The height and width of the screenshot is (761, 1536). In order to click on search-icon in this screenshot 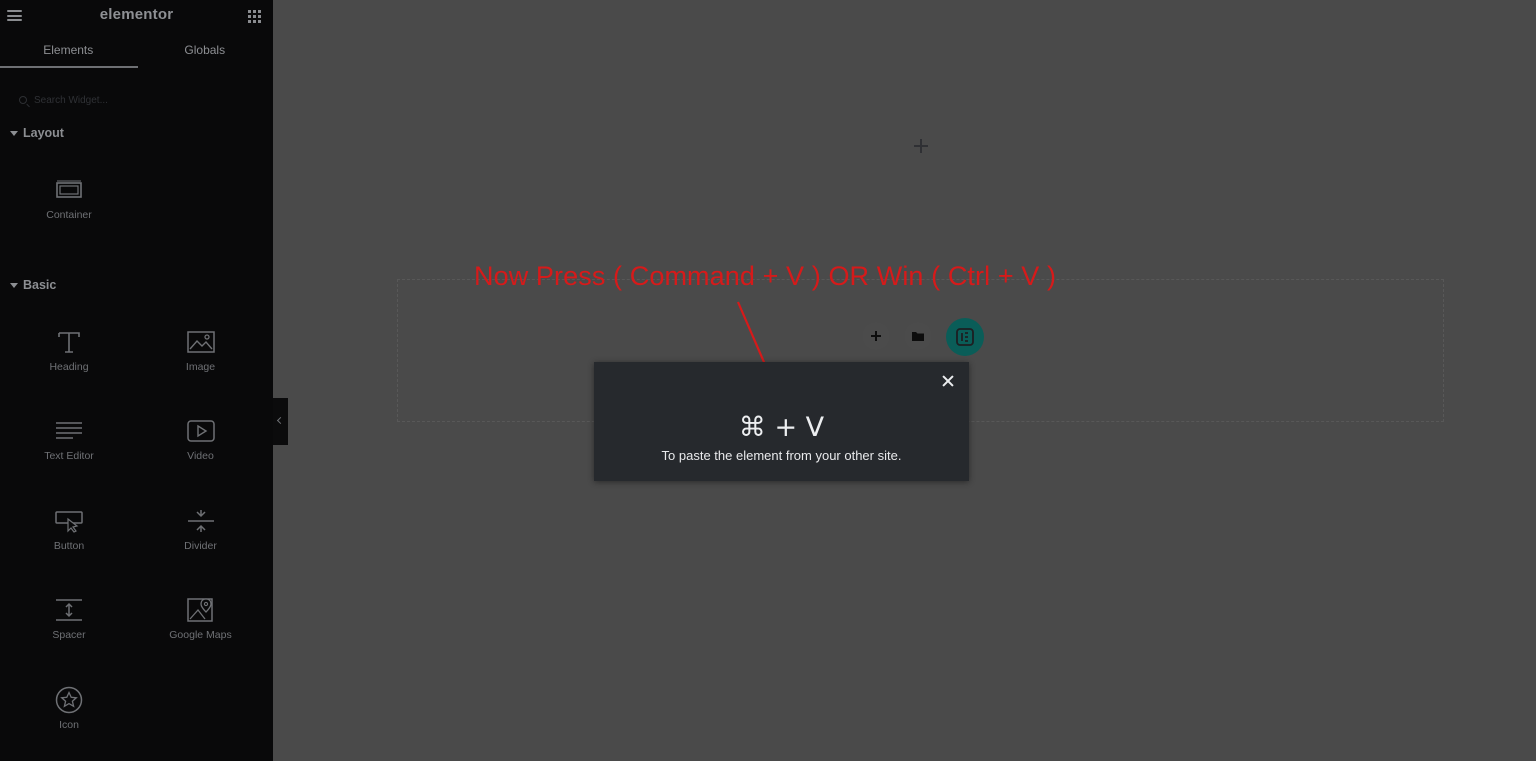, I will do `click(23, 100)`.